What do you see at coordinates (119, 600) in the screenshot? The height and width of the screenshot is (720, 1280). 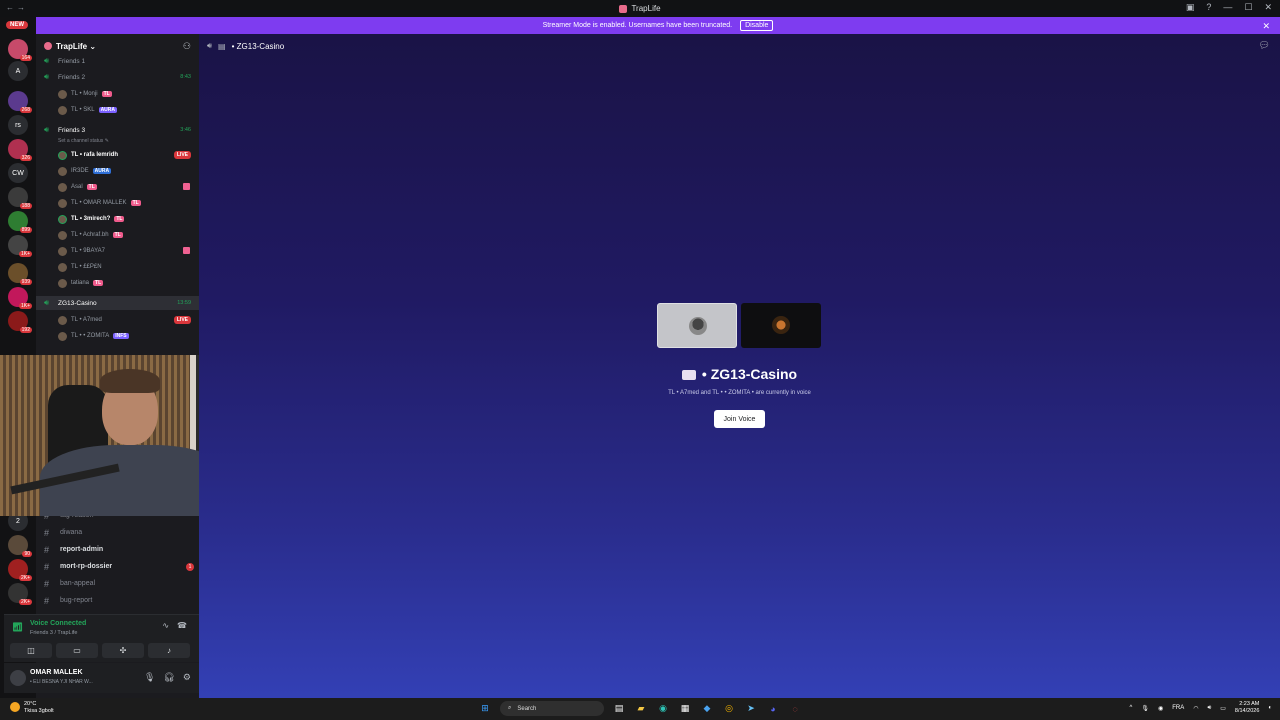 I see `text-channel: # bug-report` at bounding box center [119, 600].